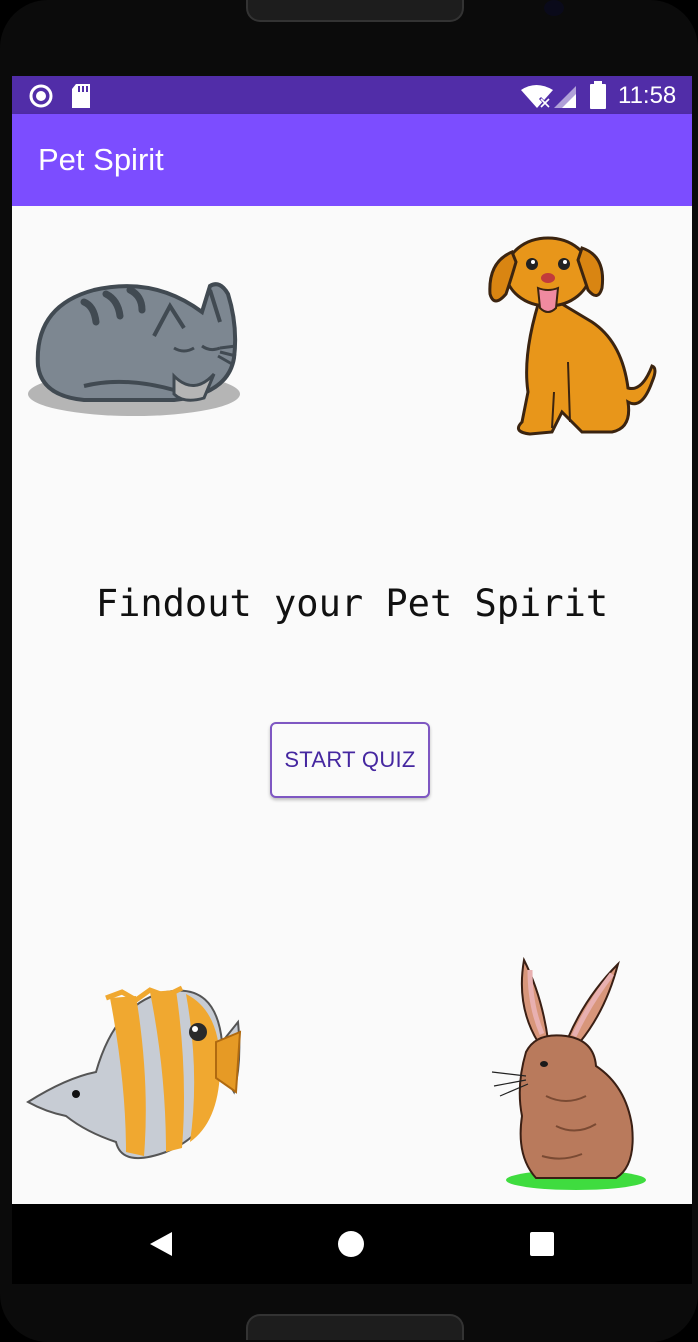 The width and height of the screenshot is (698, 1342). What do you see at coordinates (598, 95) in the screenshot?
I see `battery-icon` at bounding box center [598, 95].